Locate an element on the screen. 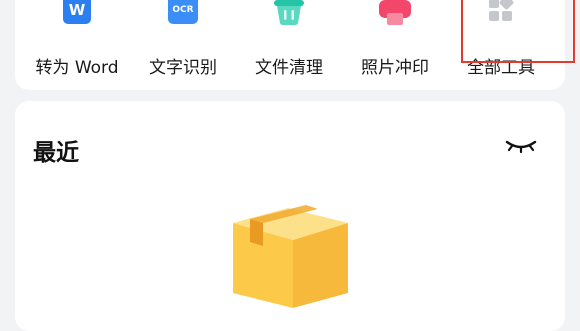 The width and height of the screenshot is (580, 331). tool-label: 文字识别 is located at coordinates (183, 68).